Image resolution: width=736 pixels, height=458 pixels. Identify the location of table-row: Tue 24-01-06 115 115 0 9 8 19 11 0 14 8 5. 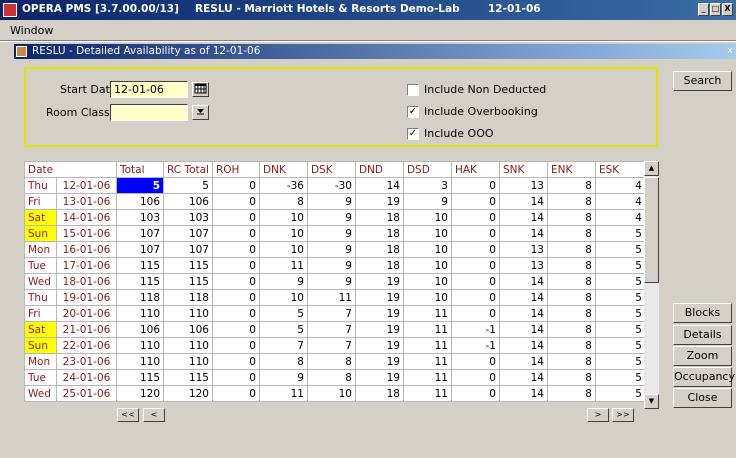
(335, 377).